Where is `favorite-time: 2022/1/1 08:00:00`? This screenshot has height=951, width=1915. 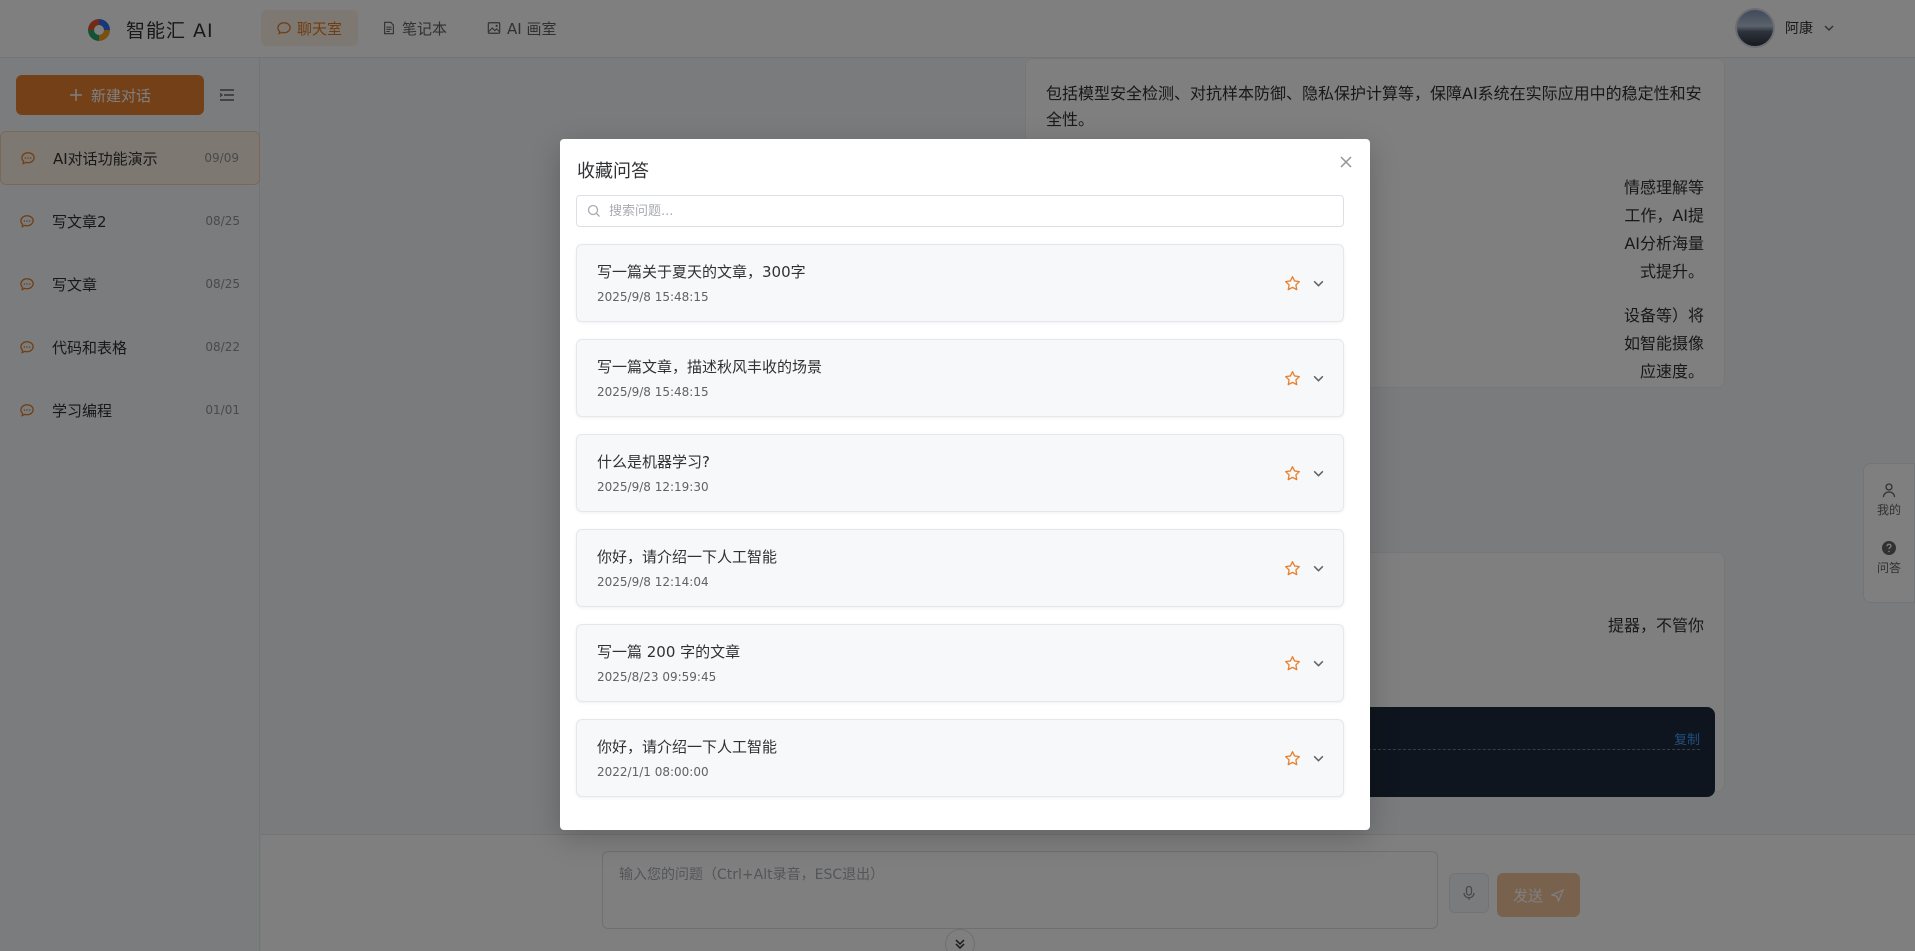 favorite-time: 2022/1/1 08:00:00 is located at coordinates (653, 772).